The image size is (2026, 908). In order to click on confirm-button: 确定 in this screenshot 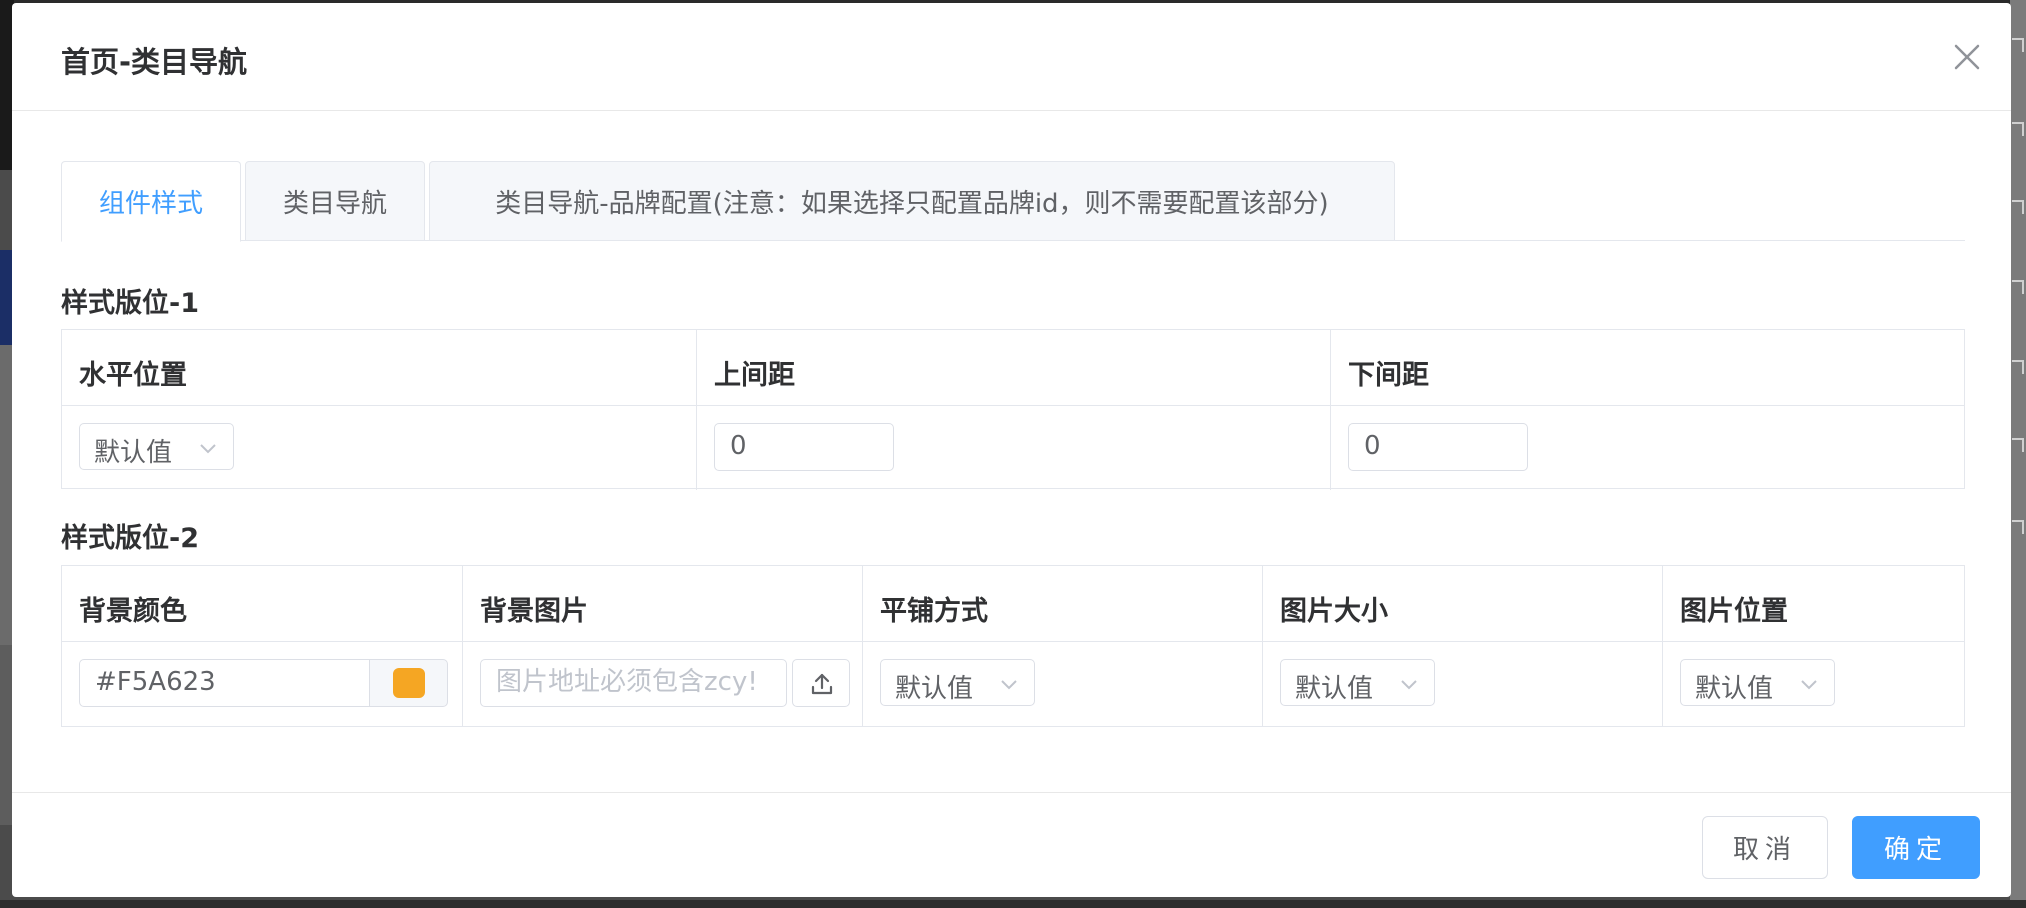, I will do `click(1916, 847)`.